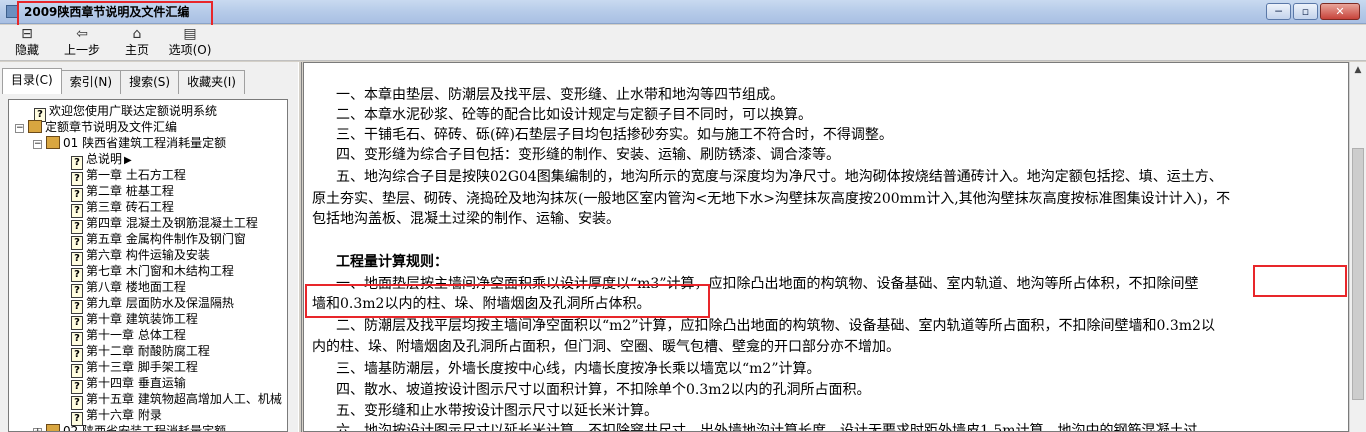  I want to click on tree-item-label: 第十五章 建筑物超高增加人工、机械, so click(184, 399).